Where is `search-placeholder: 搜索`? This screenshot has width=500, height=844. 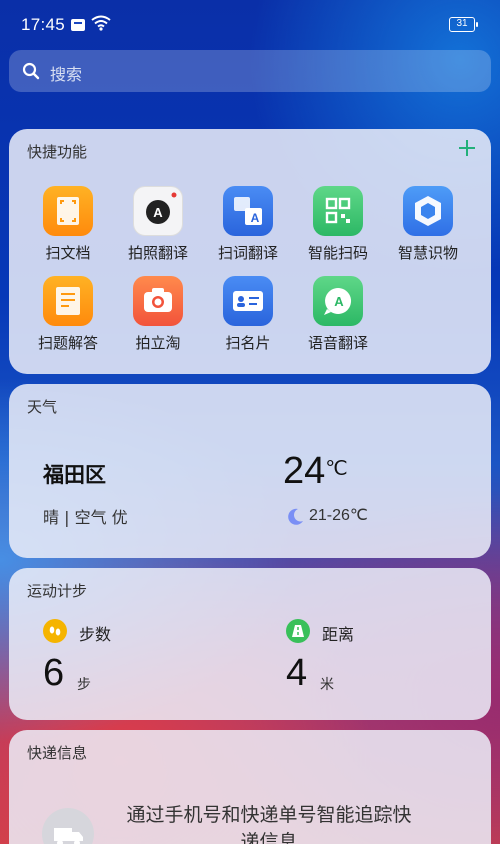 search-placeholder: 搜索 is located at coordinates (66, 74).